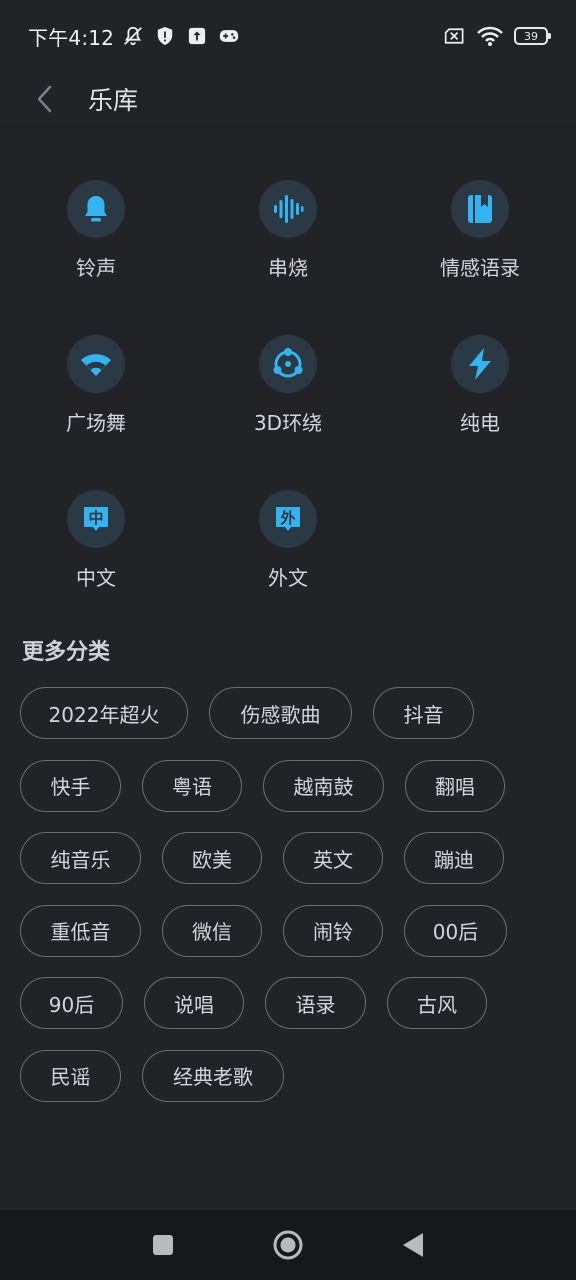  Describe the element at coordinates (71, 1003) in the screenshot. I see `tag-chip: 90后` at that location.